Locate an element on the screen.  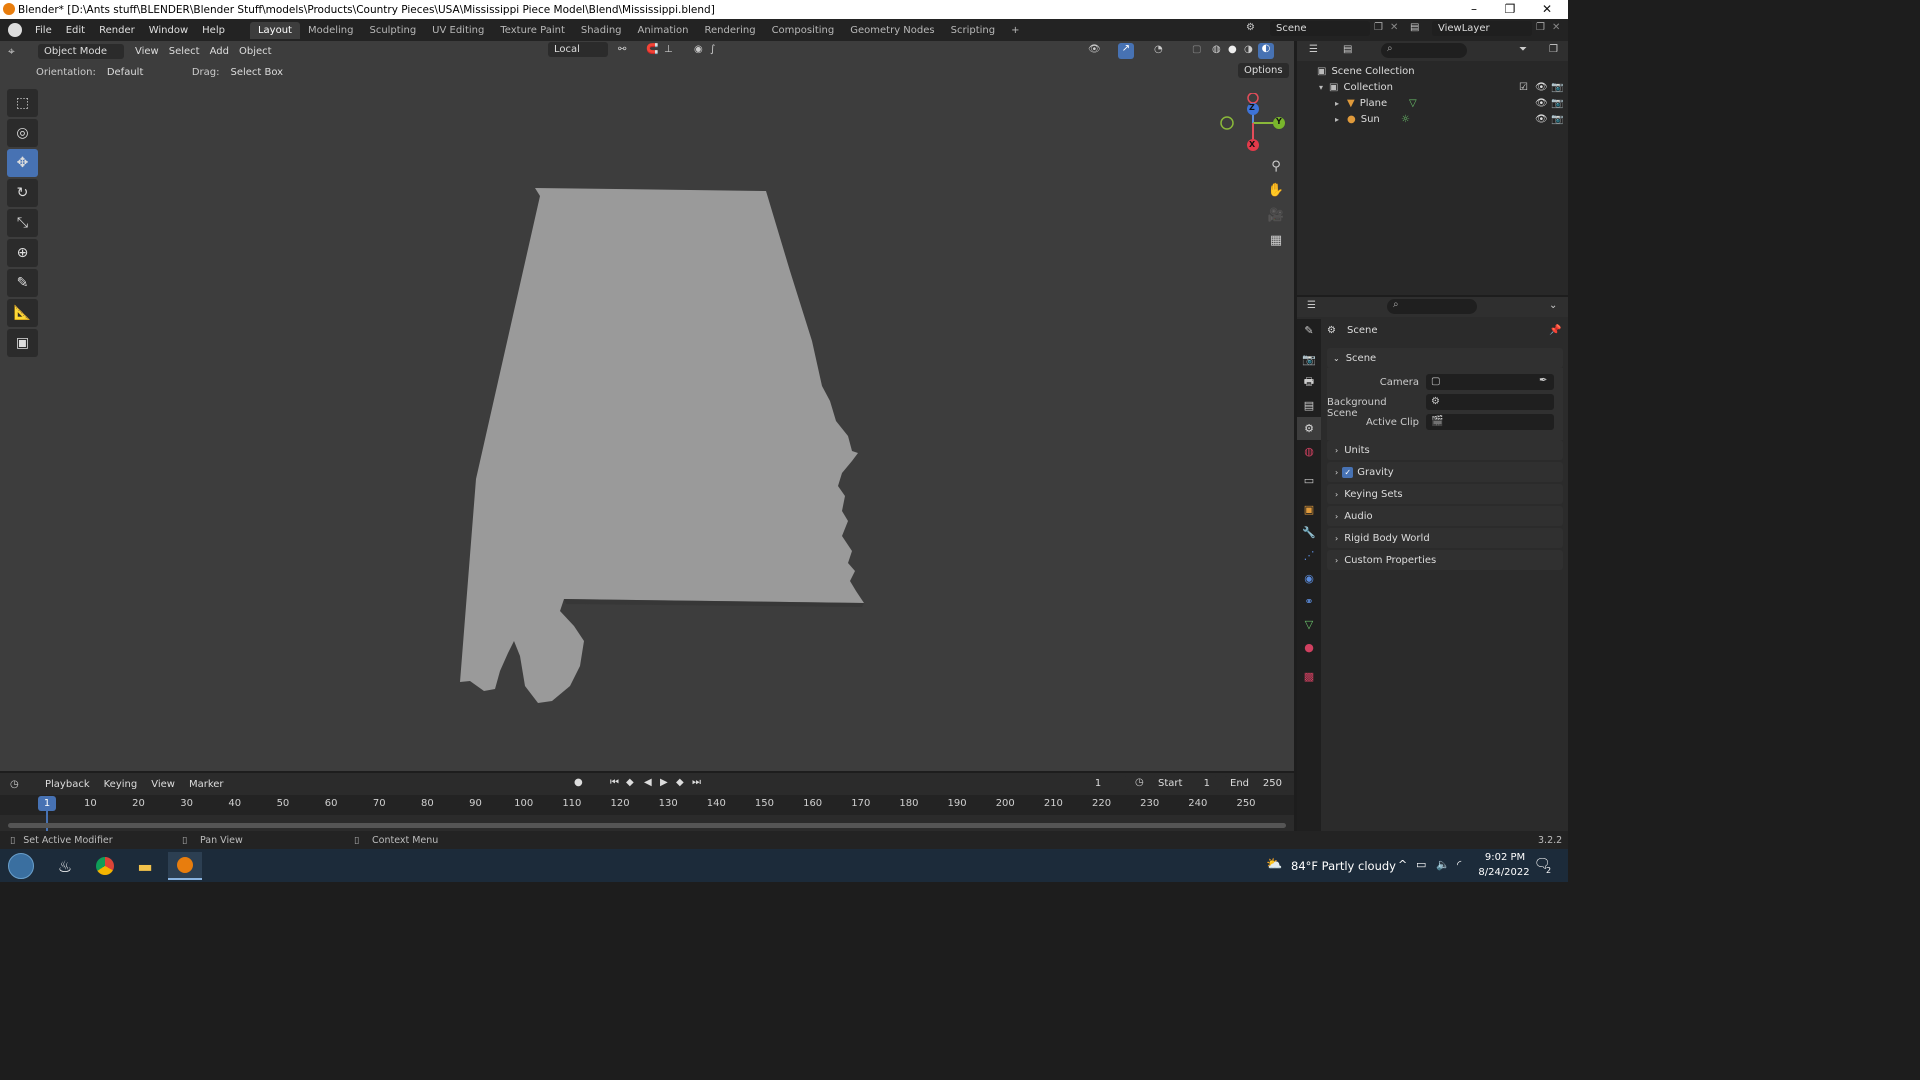
volume-icon: 🔈 is located at coordinates (1443, 864).